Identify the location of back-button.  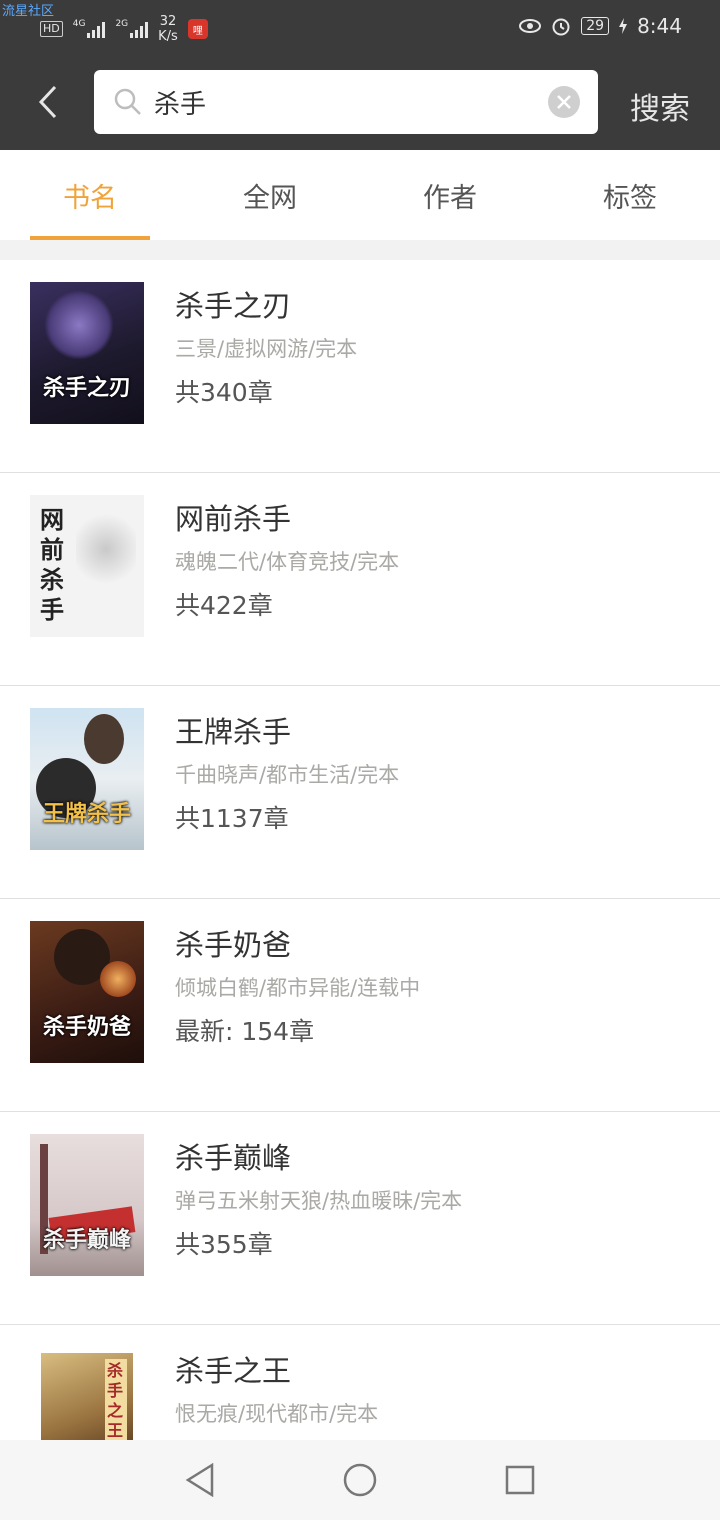
(48, 102).